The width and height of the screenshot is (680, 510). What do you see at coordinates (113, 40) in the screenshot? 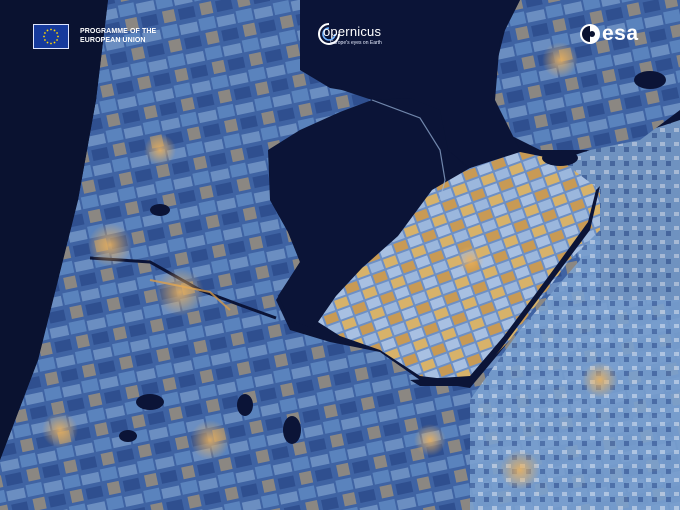
I see `eu-label-line2: EUROPEAN UNION` at bounding box center [113, 40].